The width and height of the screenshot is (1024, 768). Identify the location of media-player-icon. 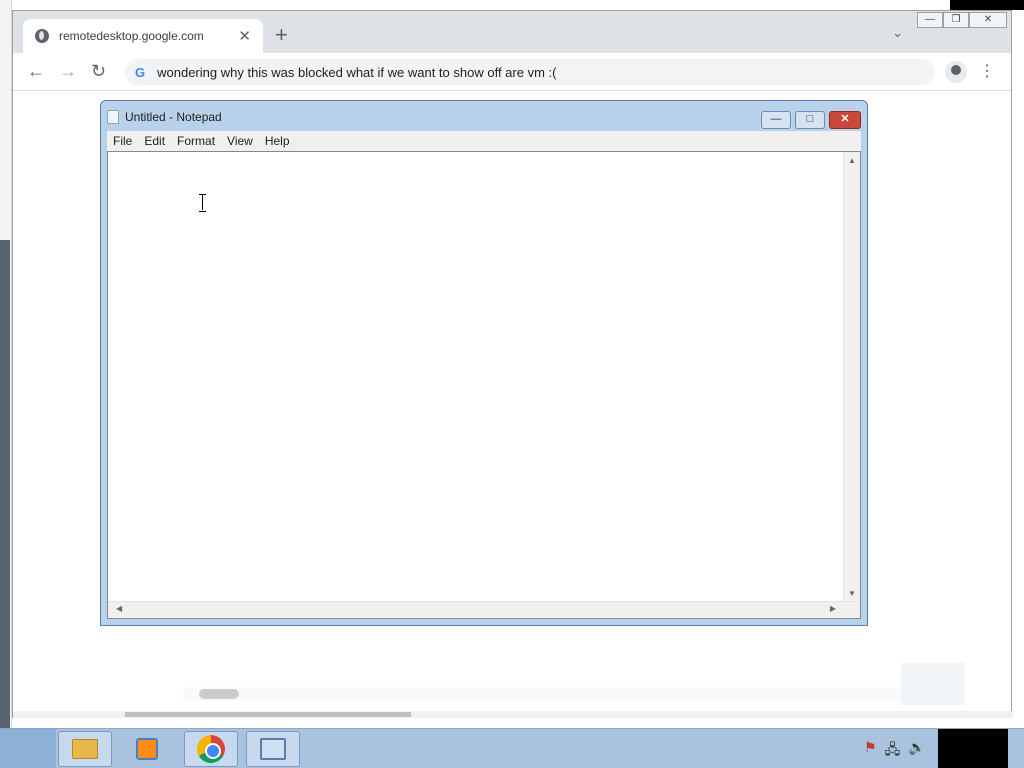
(147, 749).